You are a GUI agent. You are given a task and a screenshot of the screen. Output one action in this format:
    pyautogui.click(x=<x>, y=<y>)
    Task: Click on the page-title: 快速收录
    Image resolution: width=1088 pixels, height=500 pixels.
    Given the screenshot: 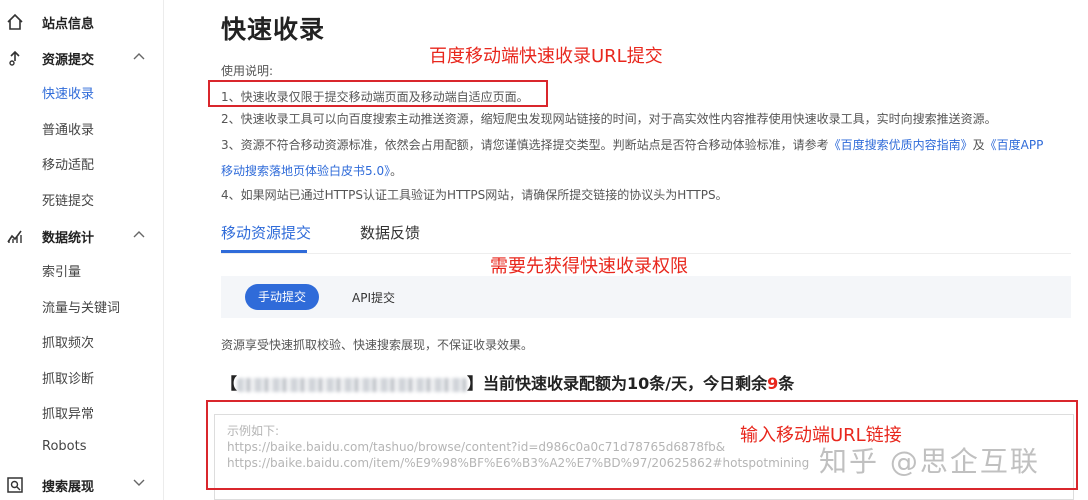 What is the action you would take?
    pyautogui.click(x=273, y=29)
    